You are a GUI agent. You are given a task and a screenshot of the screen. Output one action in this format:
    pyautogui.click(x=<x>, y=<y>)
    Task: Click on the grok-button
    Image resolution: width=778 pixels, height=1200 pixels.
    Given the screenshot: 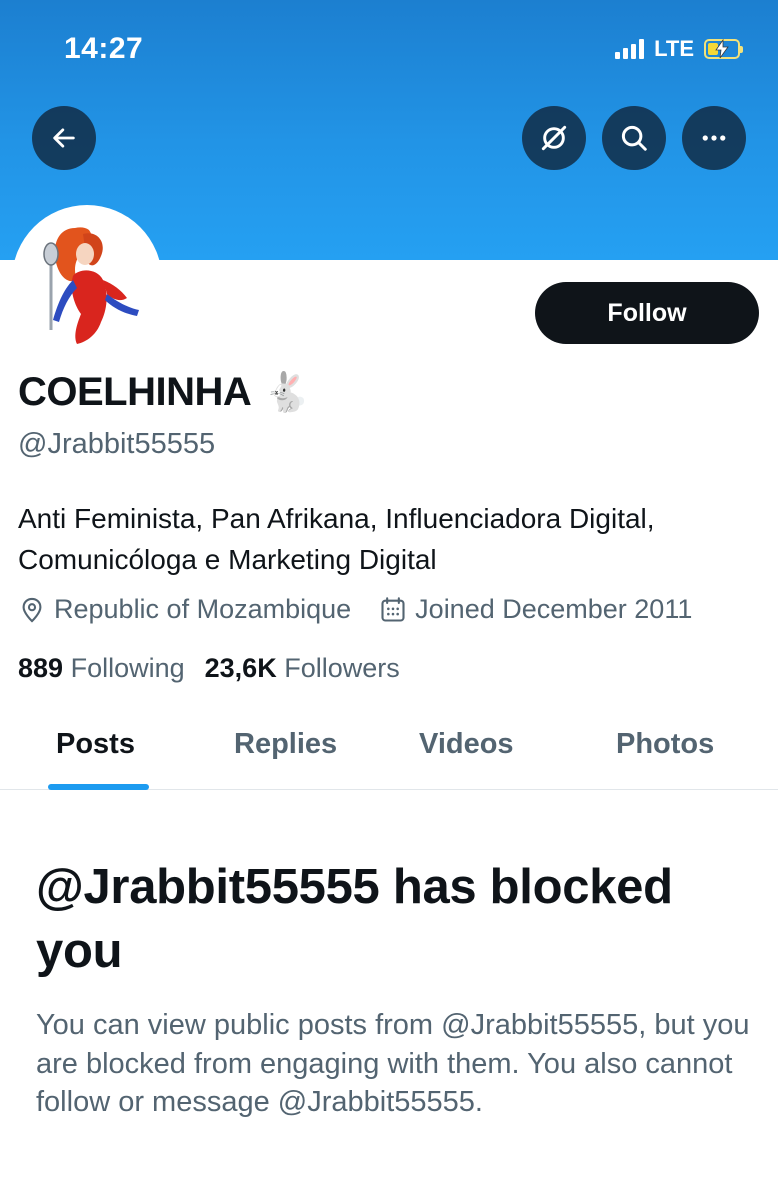 What is the action you would take?
    pyautogui.click(x=554, y=138)
    